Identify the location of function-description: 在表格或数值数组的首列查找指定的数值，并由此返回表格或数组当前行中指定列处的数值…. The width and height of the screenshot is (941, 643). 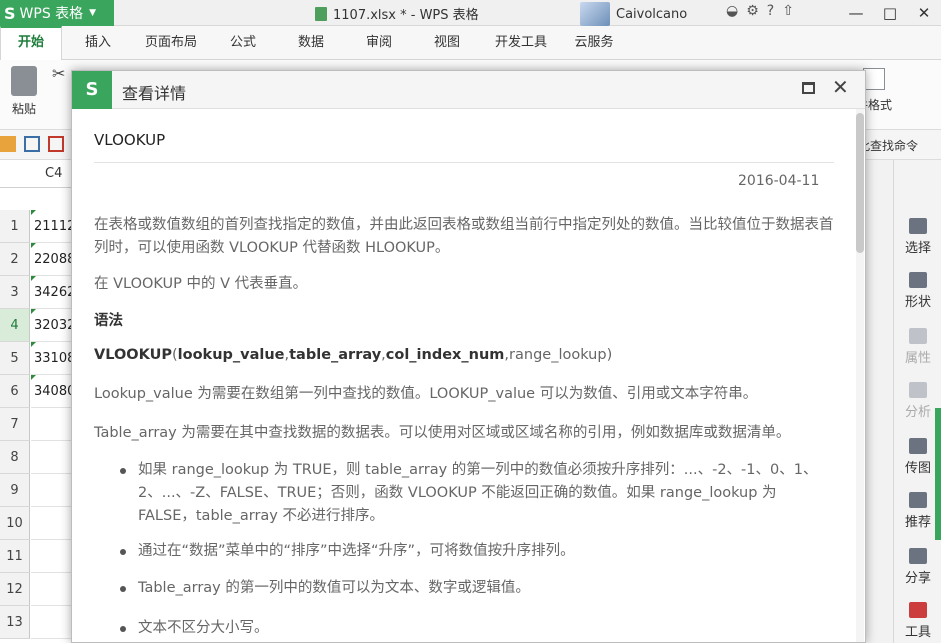
(464, 236).